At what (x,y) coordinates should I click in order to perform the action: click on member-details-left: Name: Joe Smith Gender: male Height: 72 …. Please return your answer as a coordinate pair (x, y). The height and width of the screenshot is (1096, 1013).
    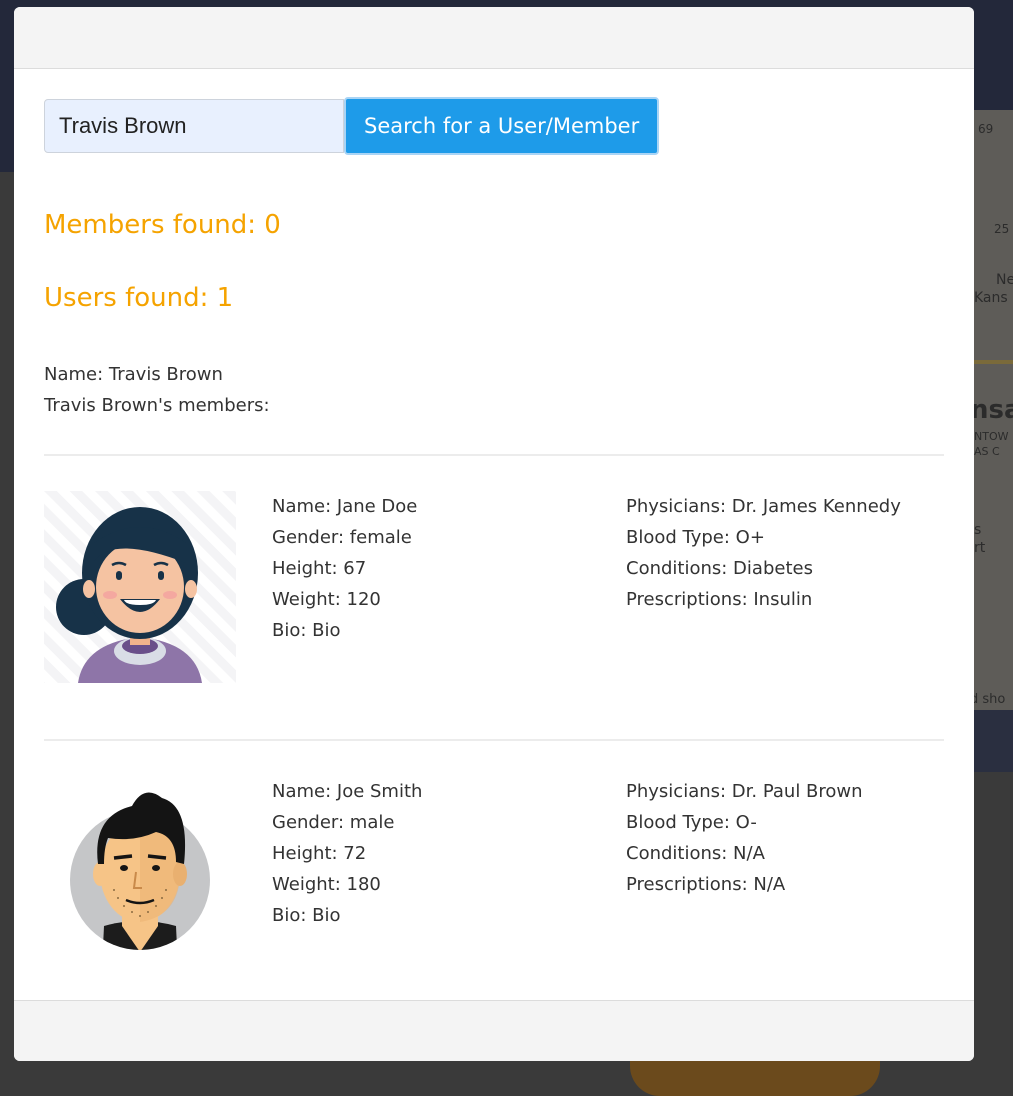
    Looking at the image, I should click on (347, 853).